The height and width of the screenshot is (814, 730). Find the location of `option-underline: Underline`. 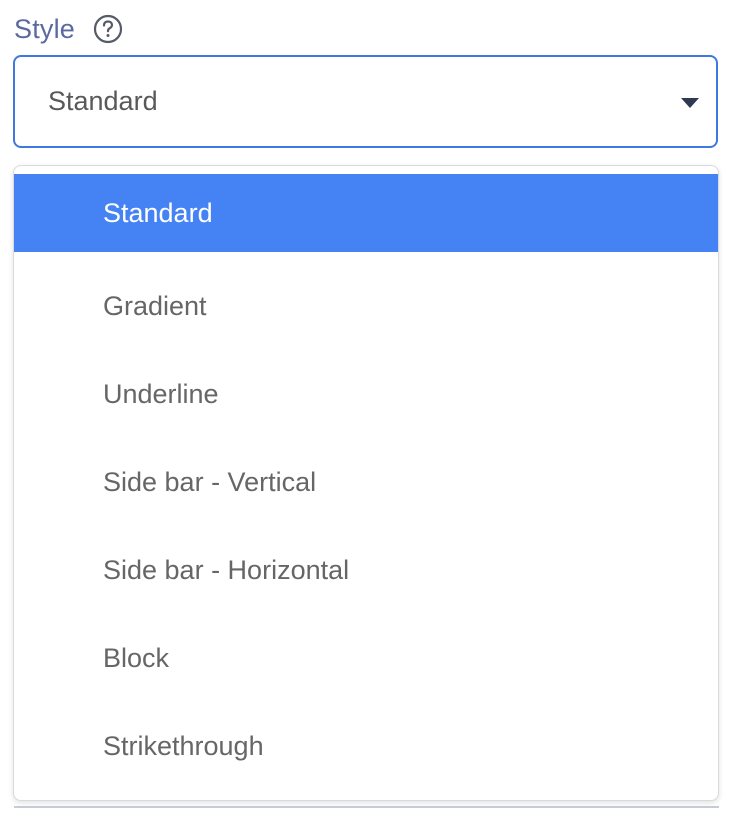

option-underline: Underline is located at coordinates (366, 394).